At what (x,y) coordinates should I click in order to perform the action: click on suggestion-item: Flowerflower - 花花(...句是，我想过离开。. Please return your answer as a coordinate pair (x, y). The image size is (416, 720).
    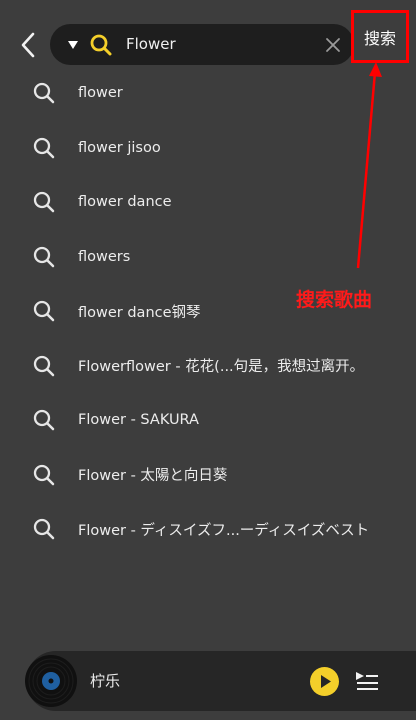
    Looking at the image, I should click on (208, 366).